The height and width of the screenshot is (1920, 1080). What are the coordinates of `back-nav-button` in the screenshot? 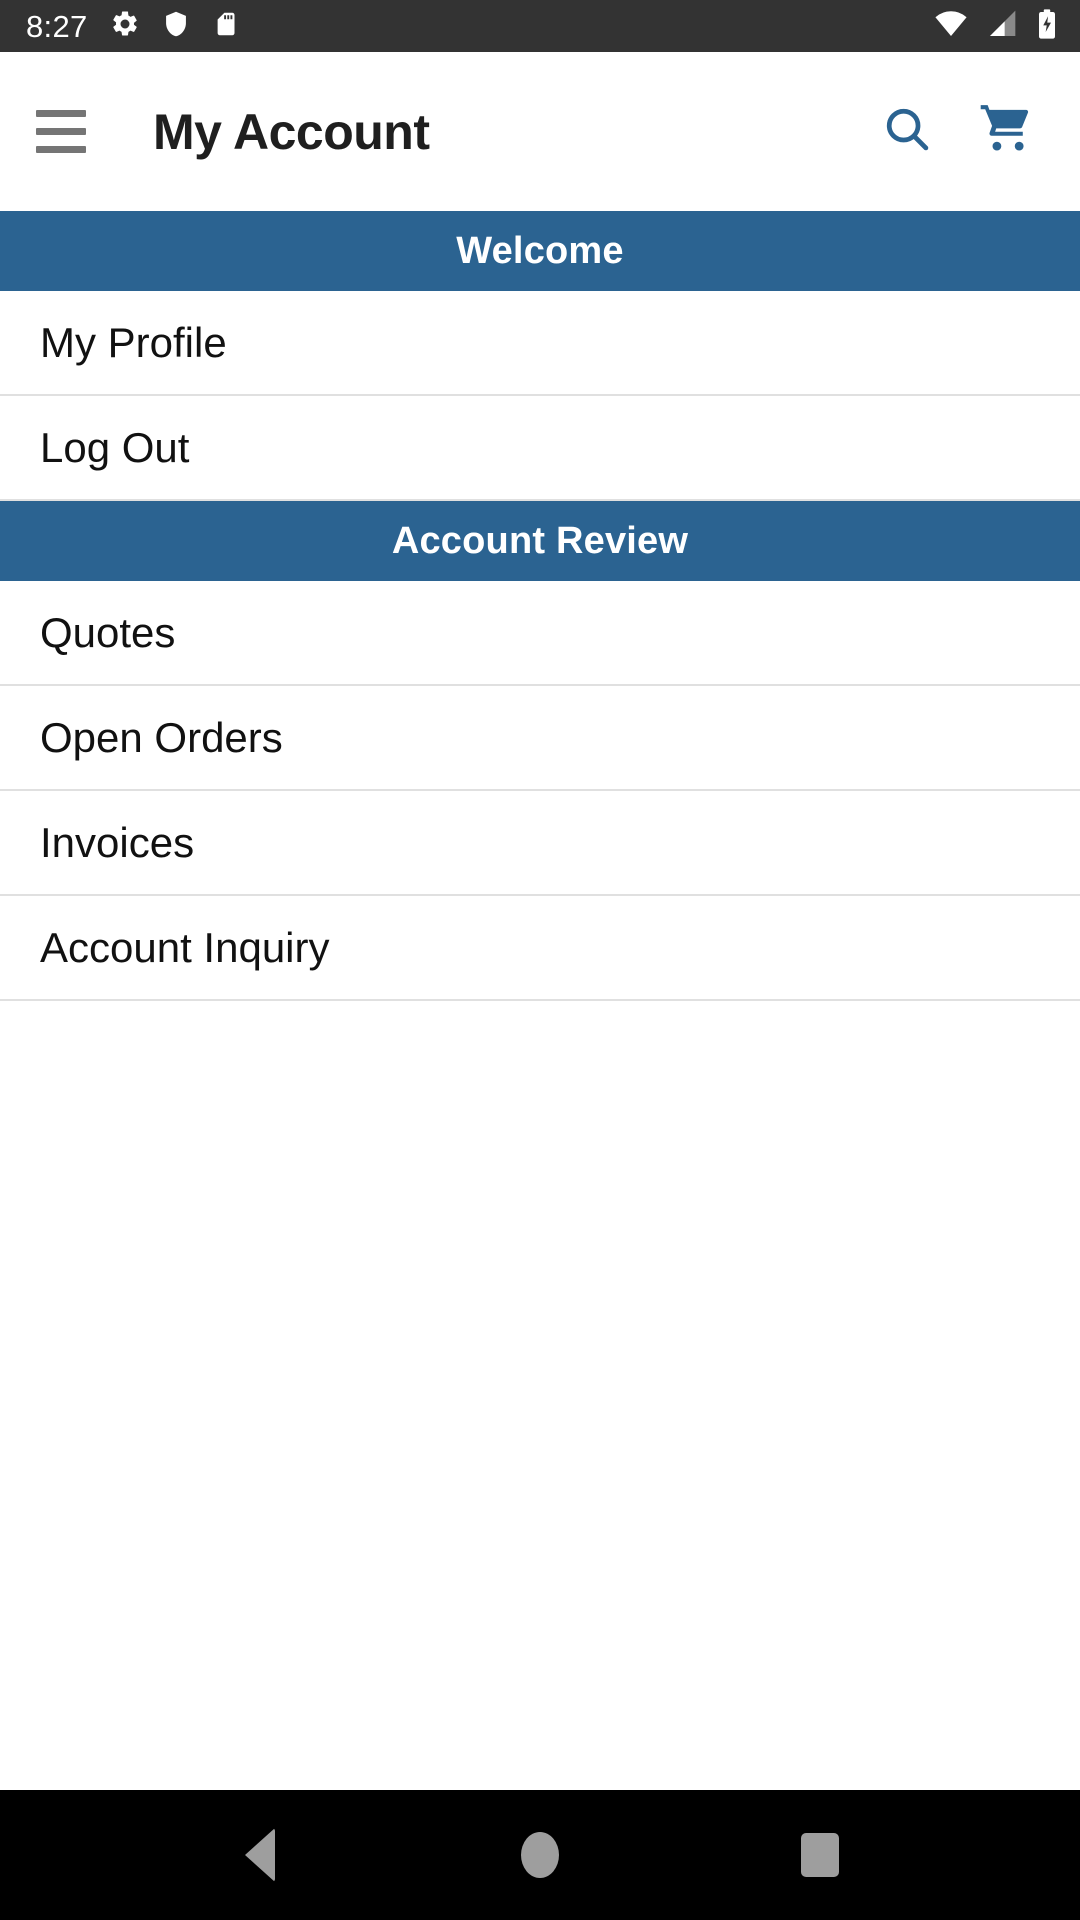 It's located at (260, 1855).